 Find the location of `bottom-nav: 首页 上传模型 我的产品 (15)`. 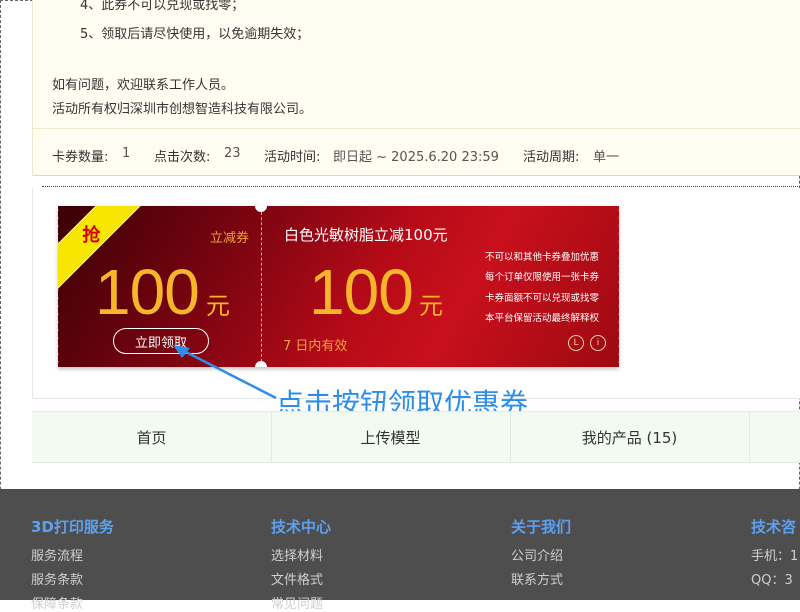

bottom-nav: 首页 上传模型 我的产品 (15) is located at coordinates (416, 437).